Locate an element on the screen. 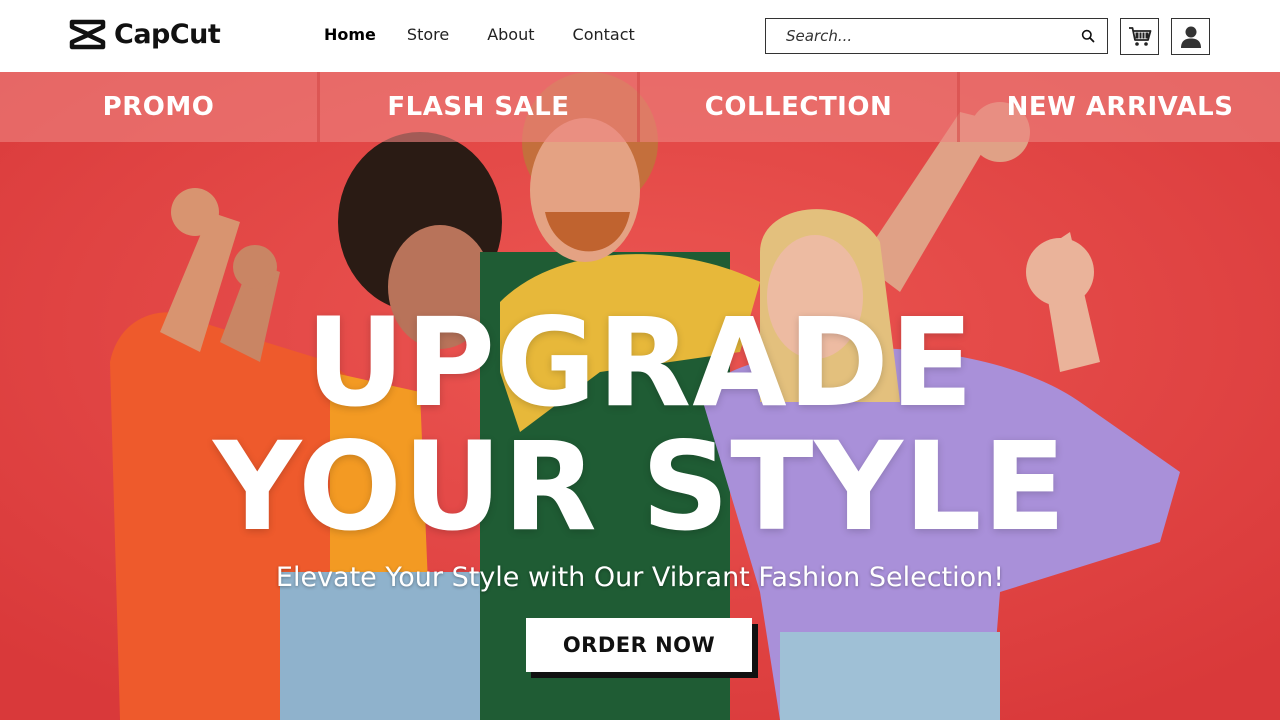 This screenshot has height=720, width=1280. category-collection: COLLECTION is located at coordinates (800, 107).